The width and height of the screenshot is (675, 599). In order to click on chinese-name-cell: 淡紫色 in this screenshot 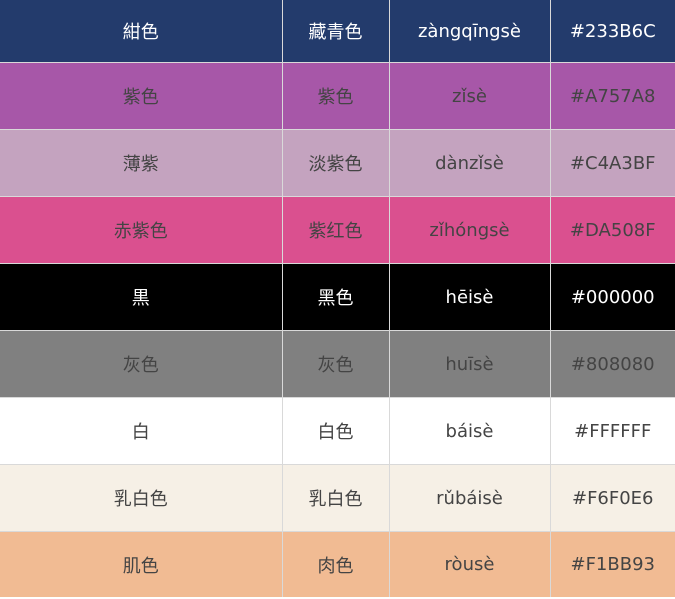, I will do `click(336, 163)`.